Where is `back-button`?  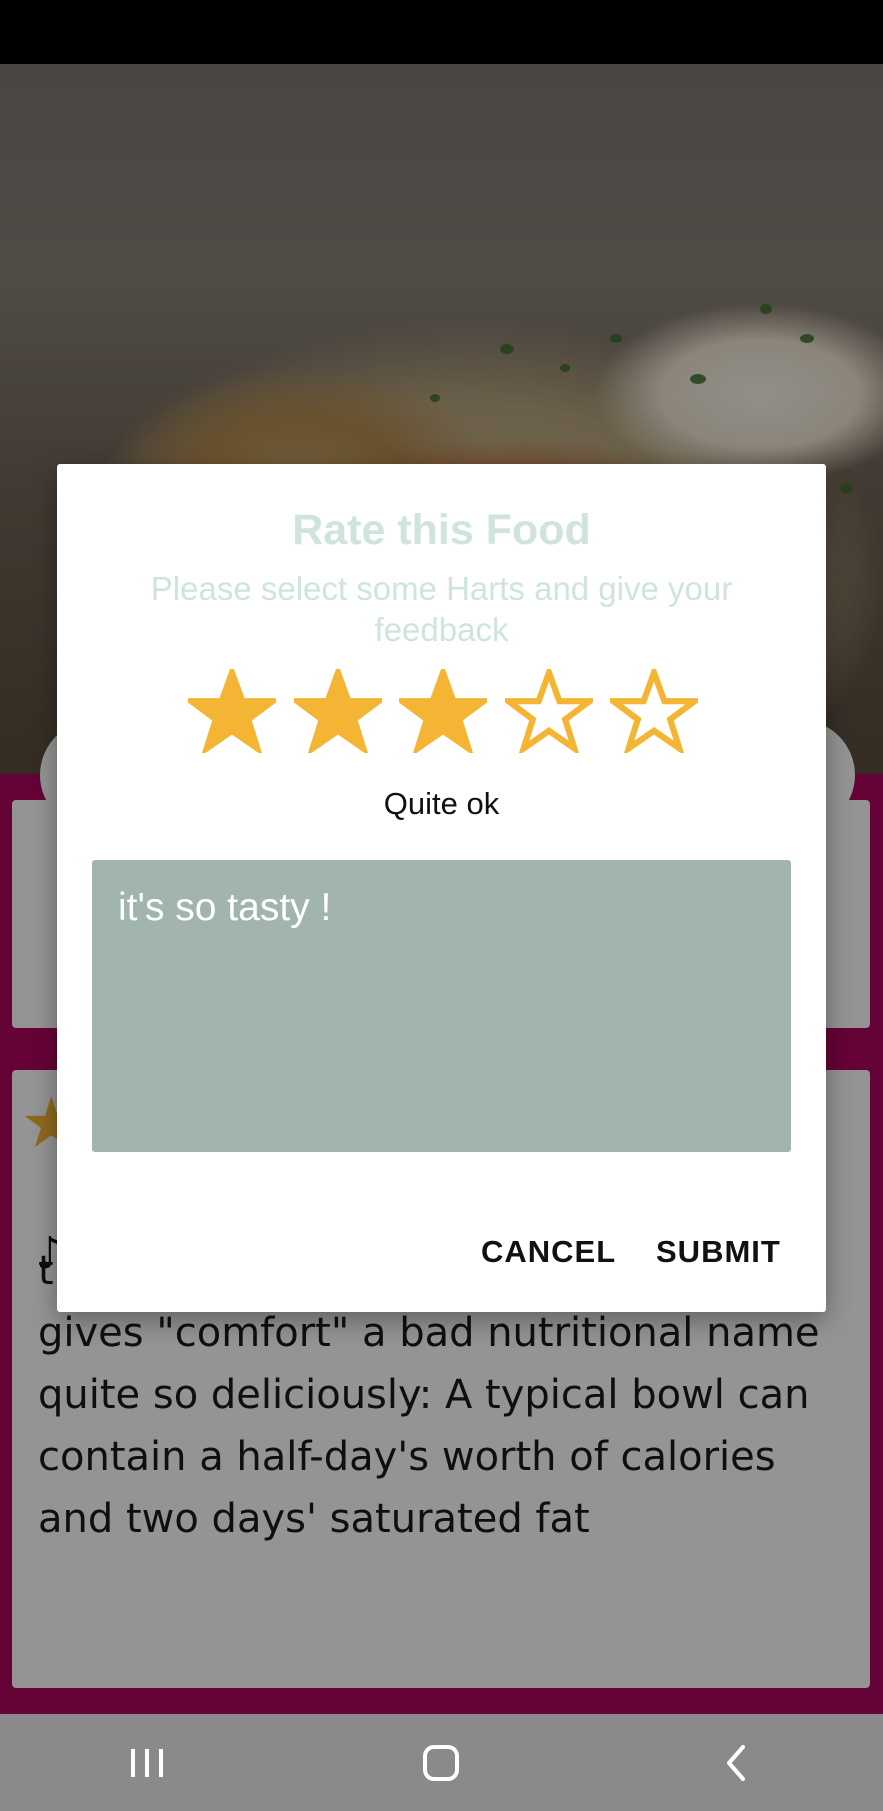
back-button is located at coordinates (736, 1763).